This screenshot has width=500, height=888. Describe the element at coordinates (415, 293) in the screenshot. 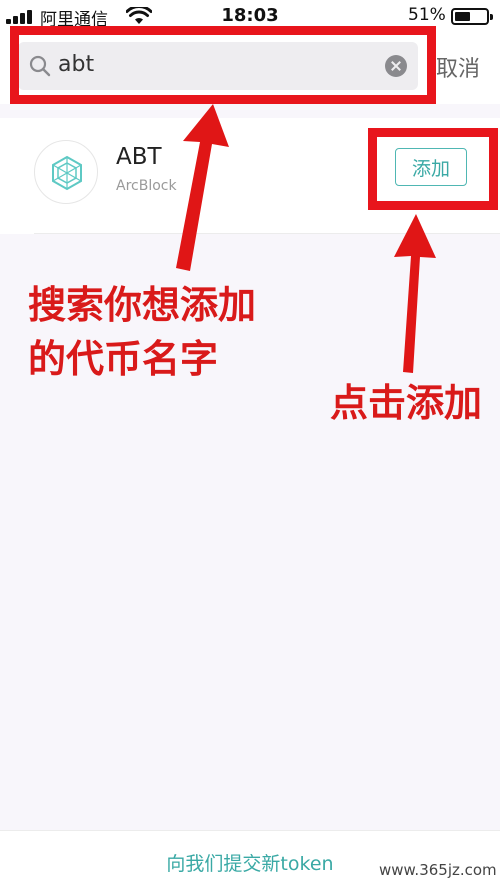

I see `arrow-to-add` at that location.